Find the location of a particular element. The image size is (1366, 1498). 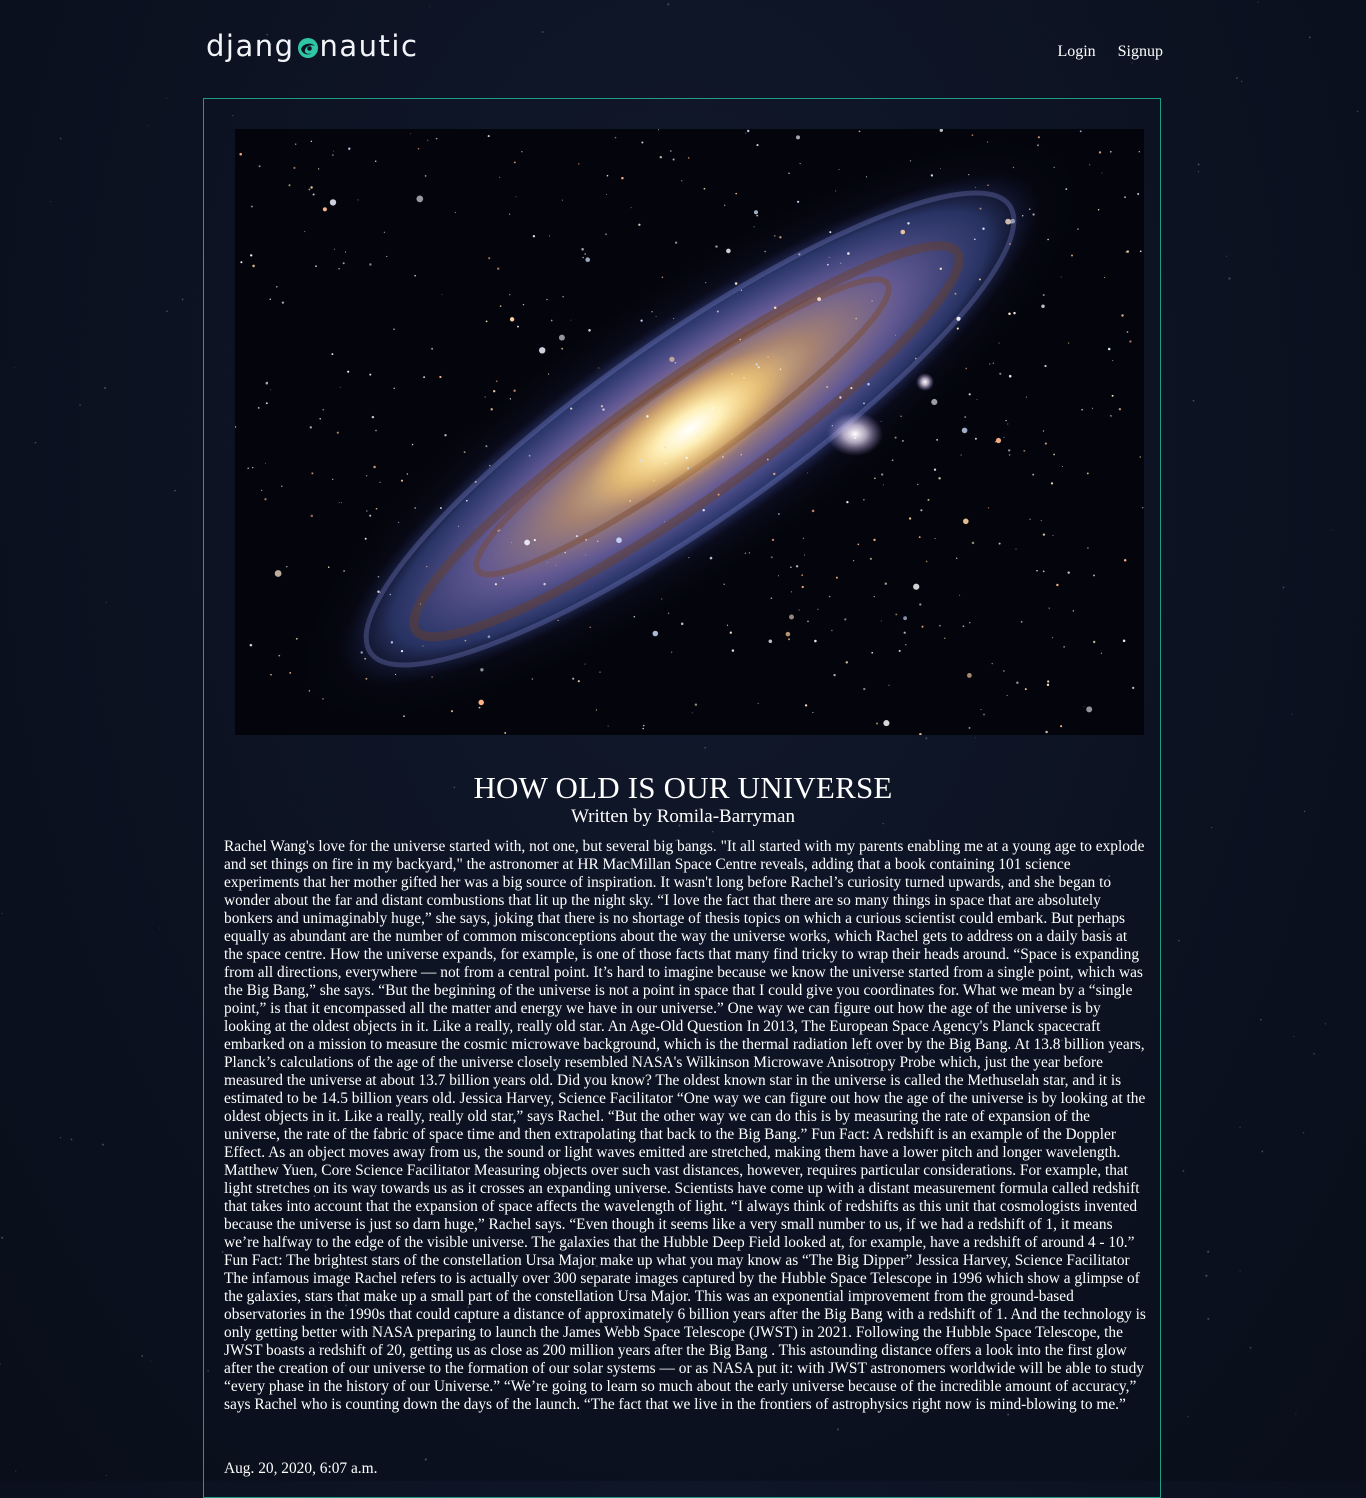

signup-link: Signup is located at coordinates (1140, 52).